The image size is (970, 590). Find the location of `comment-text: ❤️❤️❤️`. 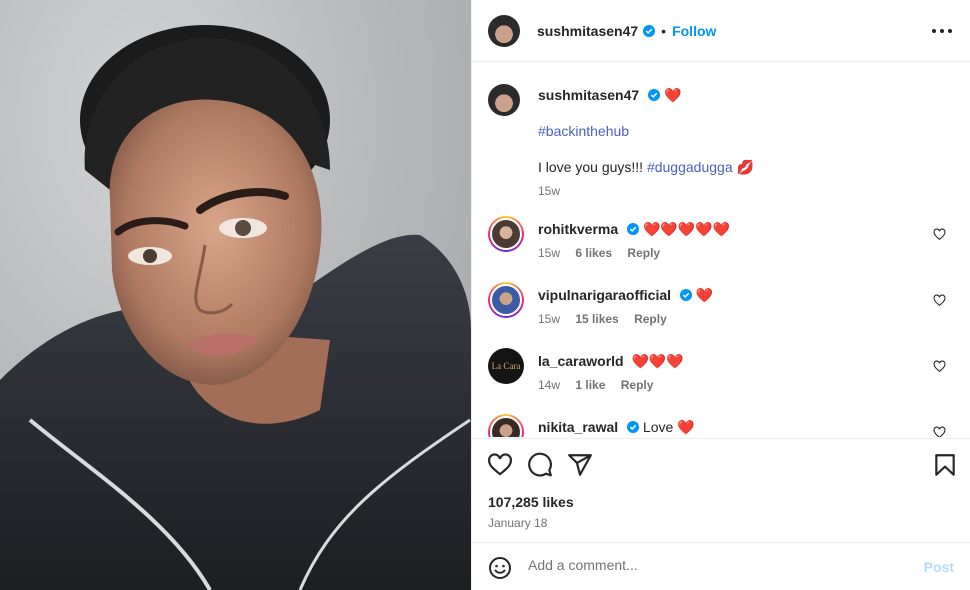

comment-text: ❤️❤️❤️ is located at coordinates (657, 361).